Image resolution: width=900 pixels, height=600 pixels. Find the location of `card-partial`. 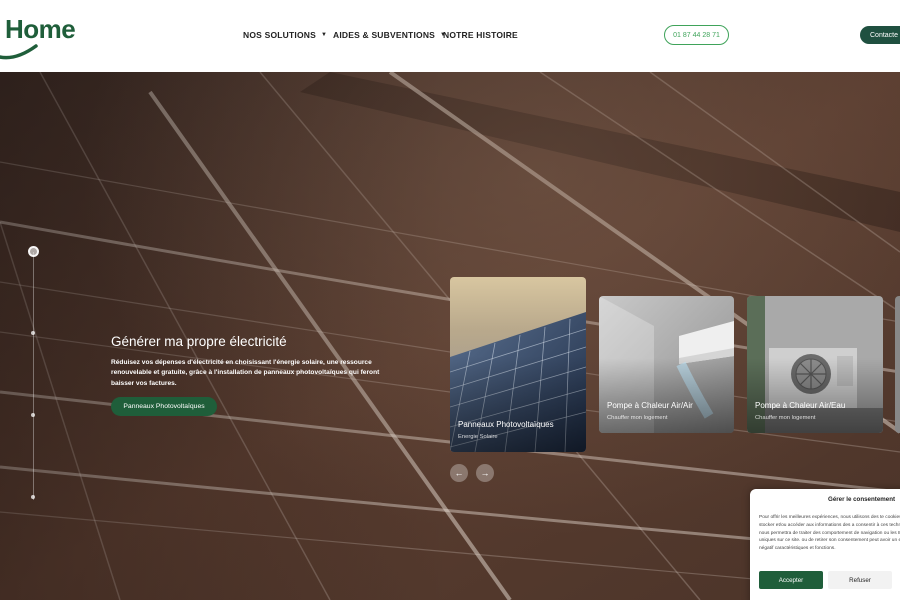

card-partial is located at coordinates (897, 364).